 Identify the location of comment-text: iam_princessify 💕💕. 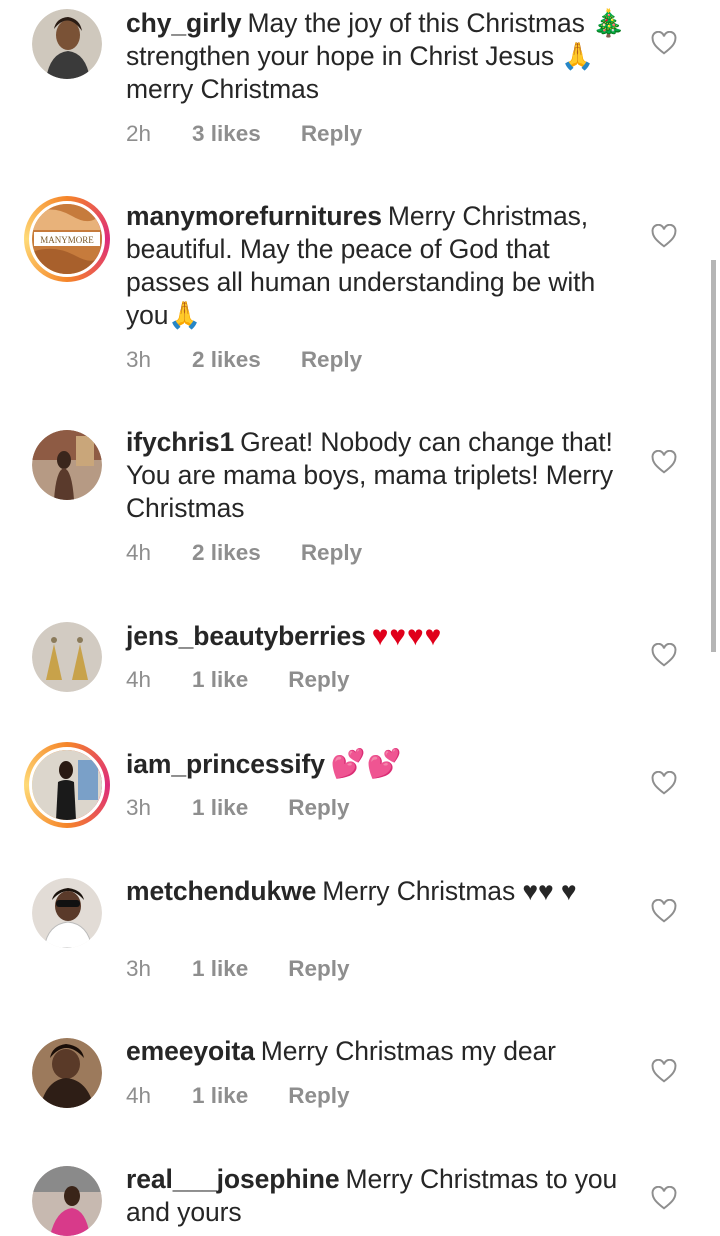
(378, 764).